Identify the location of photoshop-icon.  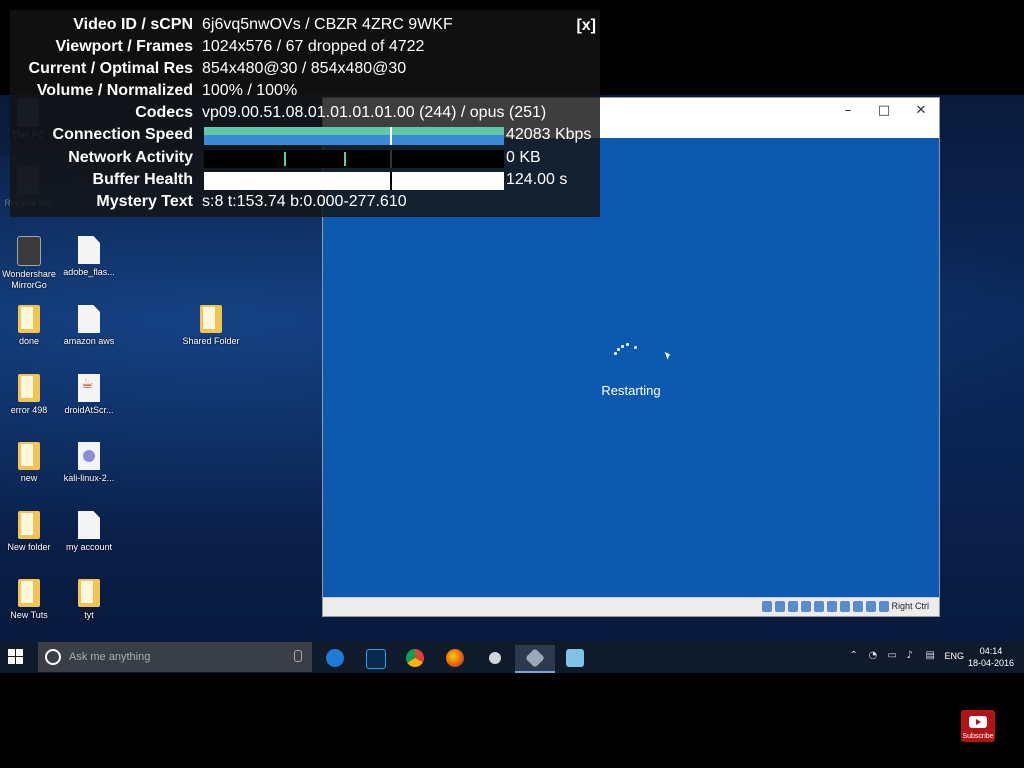
(376, 659).